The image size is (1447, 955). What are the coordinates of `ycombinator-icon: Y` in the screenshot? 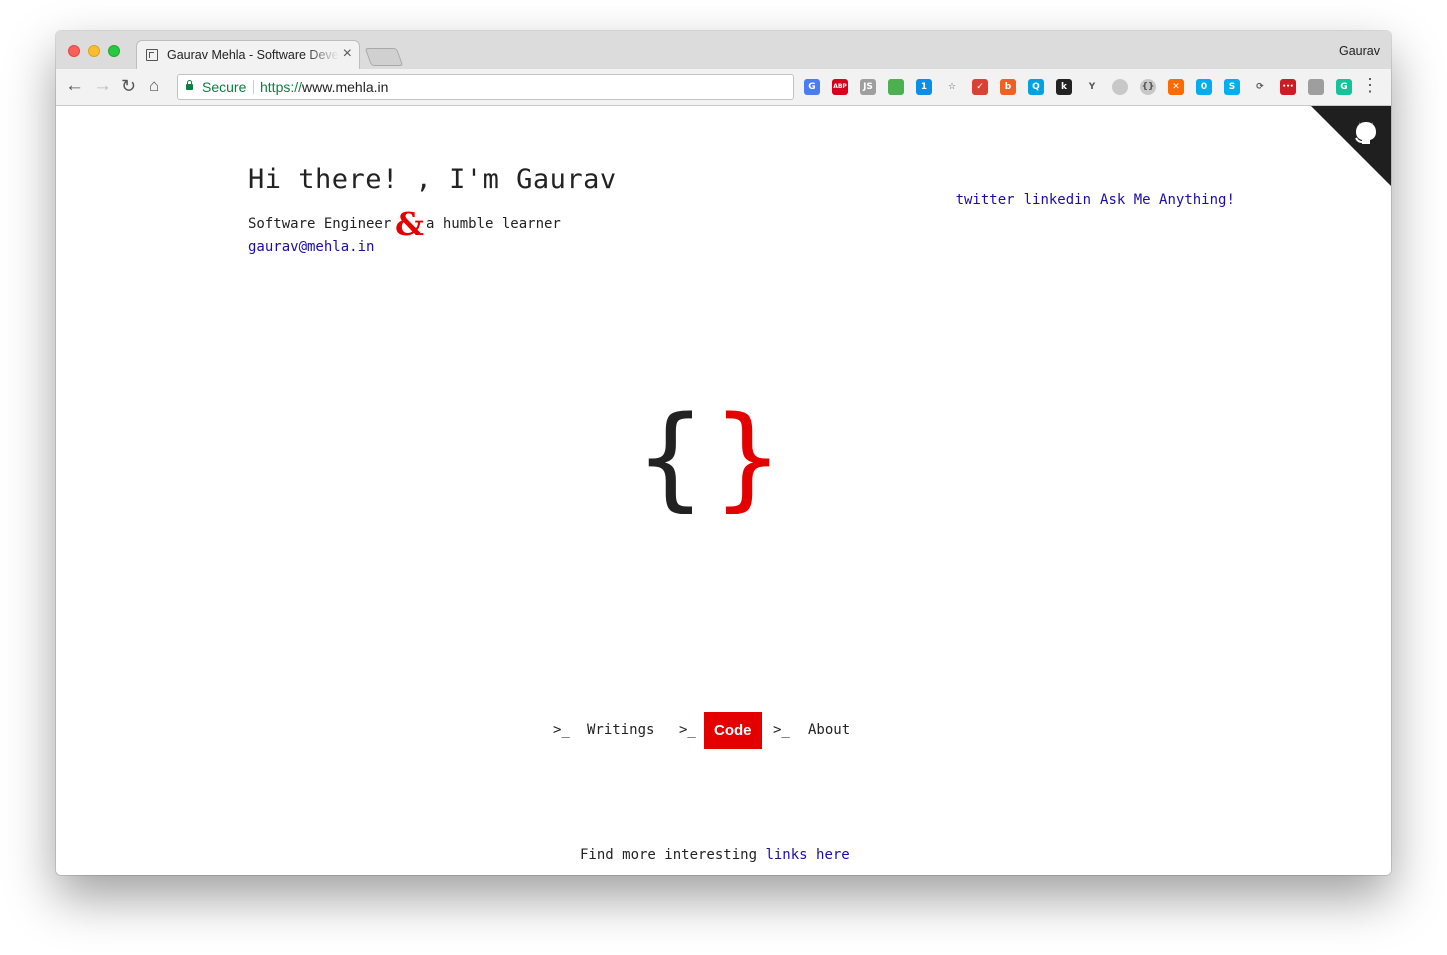 It's located at (1092, 87).